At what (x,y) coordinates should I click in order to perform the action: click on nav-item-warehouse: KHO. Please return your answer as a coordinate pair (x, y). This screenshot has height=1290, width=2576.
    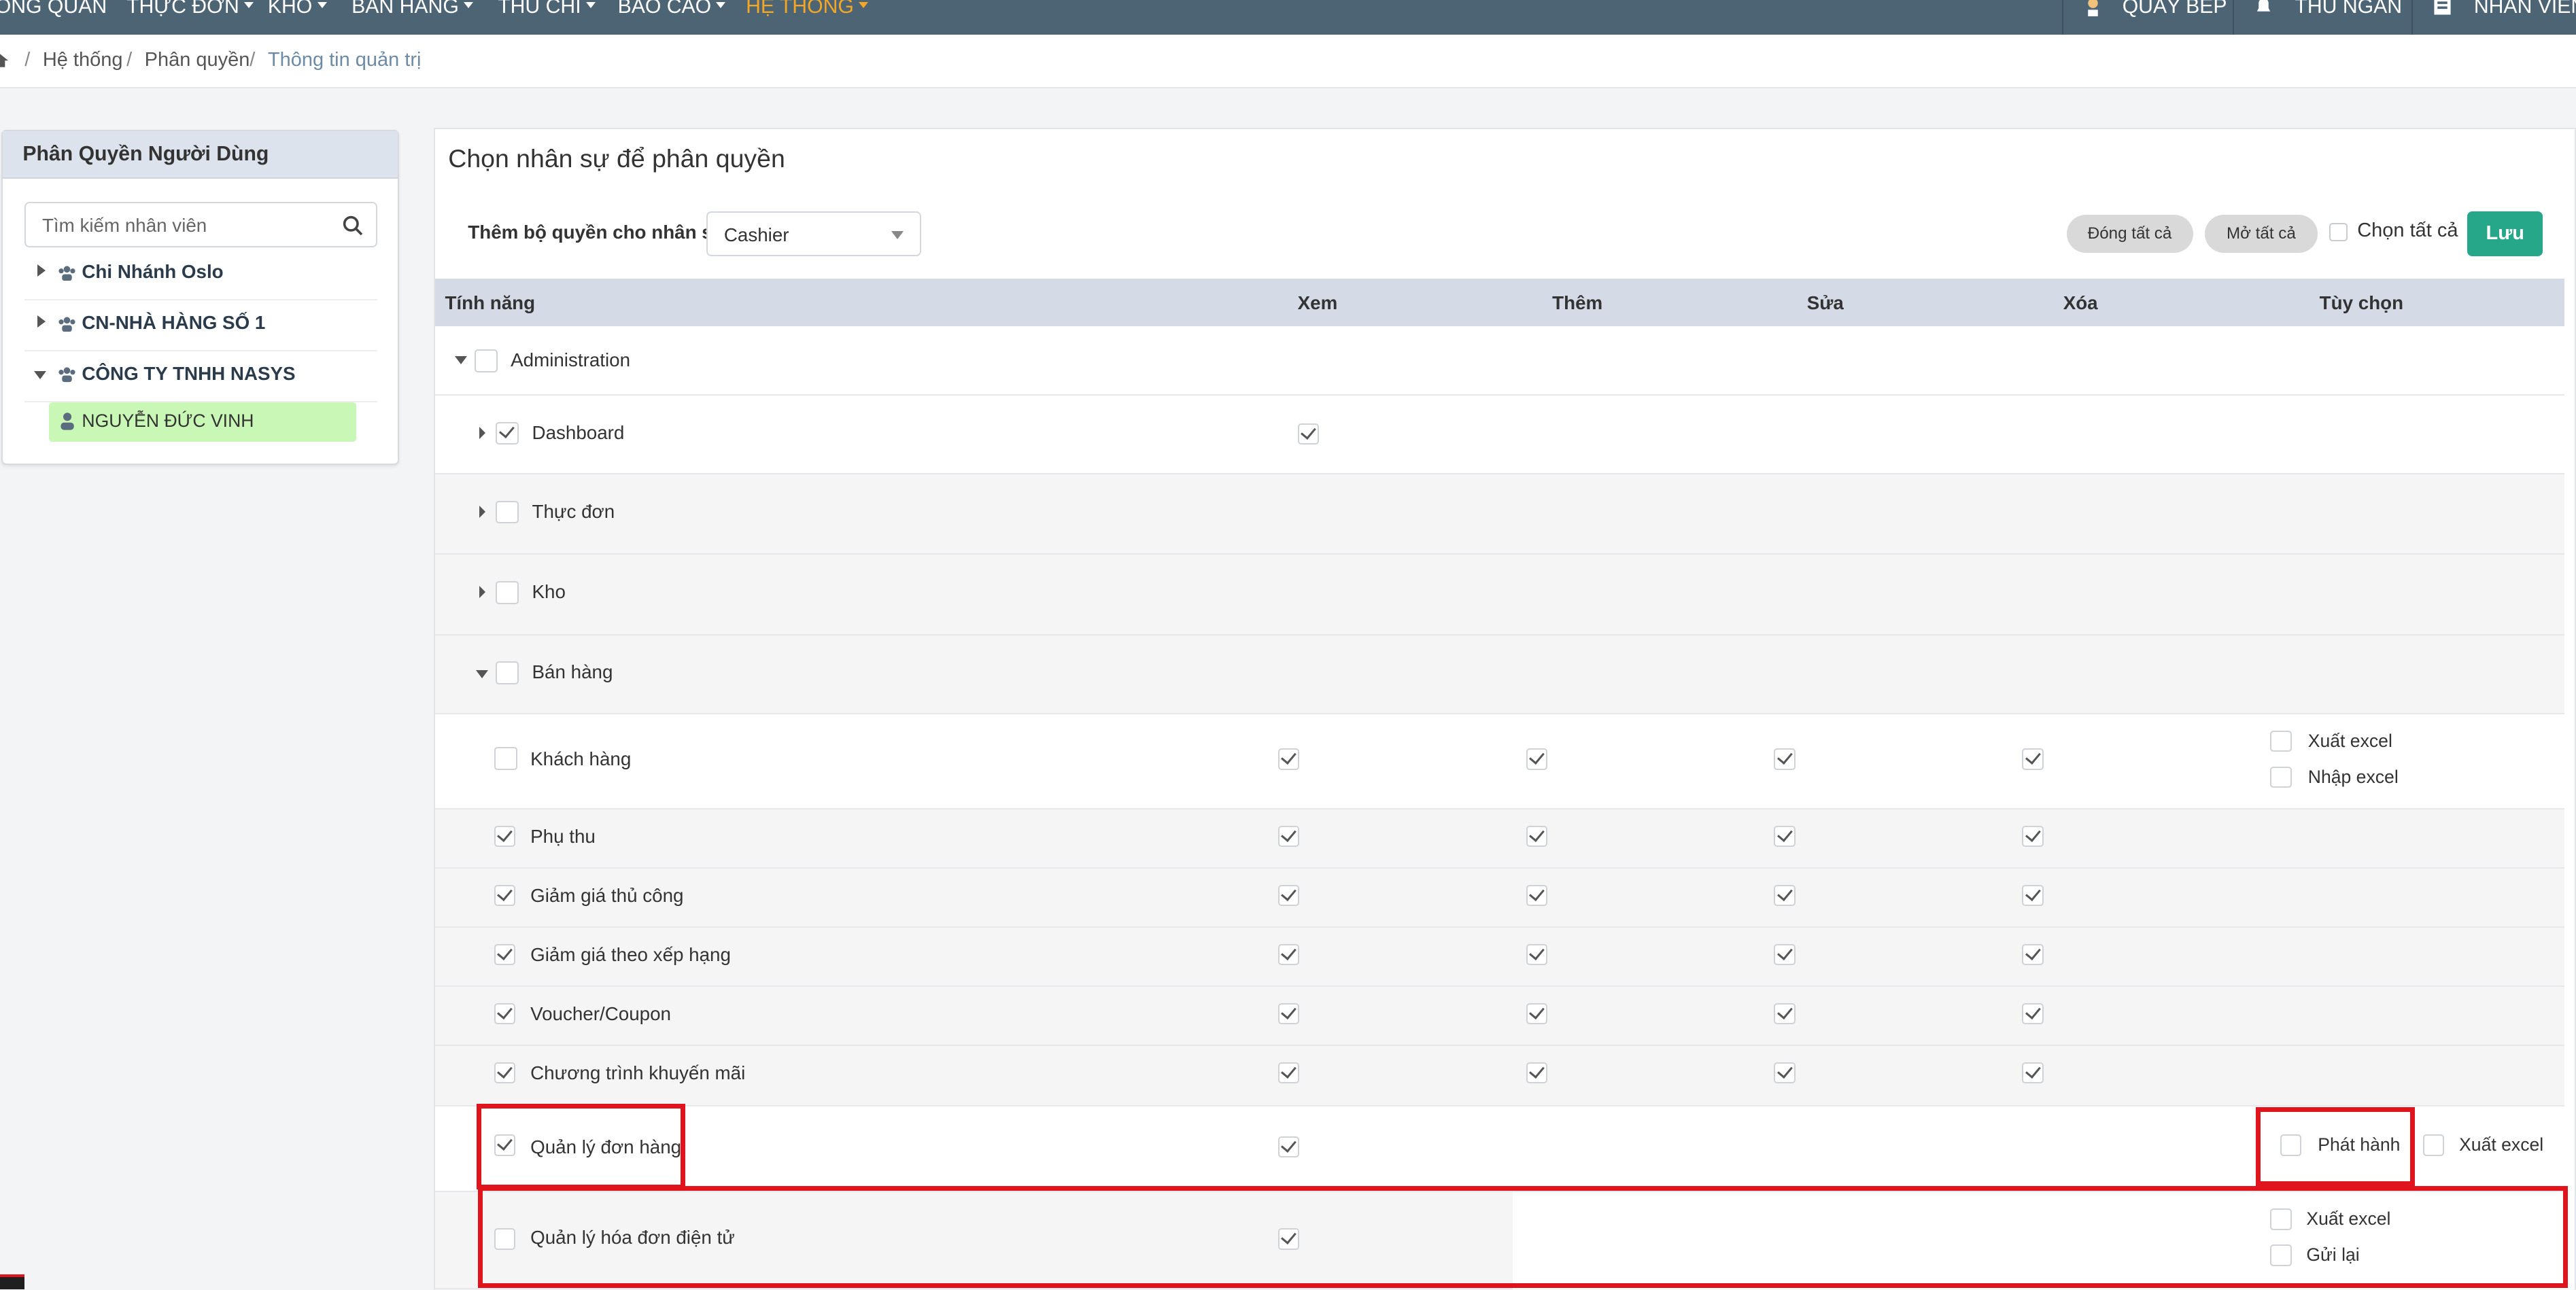
    Looking at the image, I should click on (297, 9).